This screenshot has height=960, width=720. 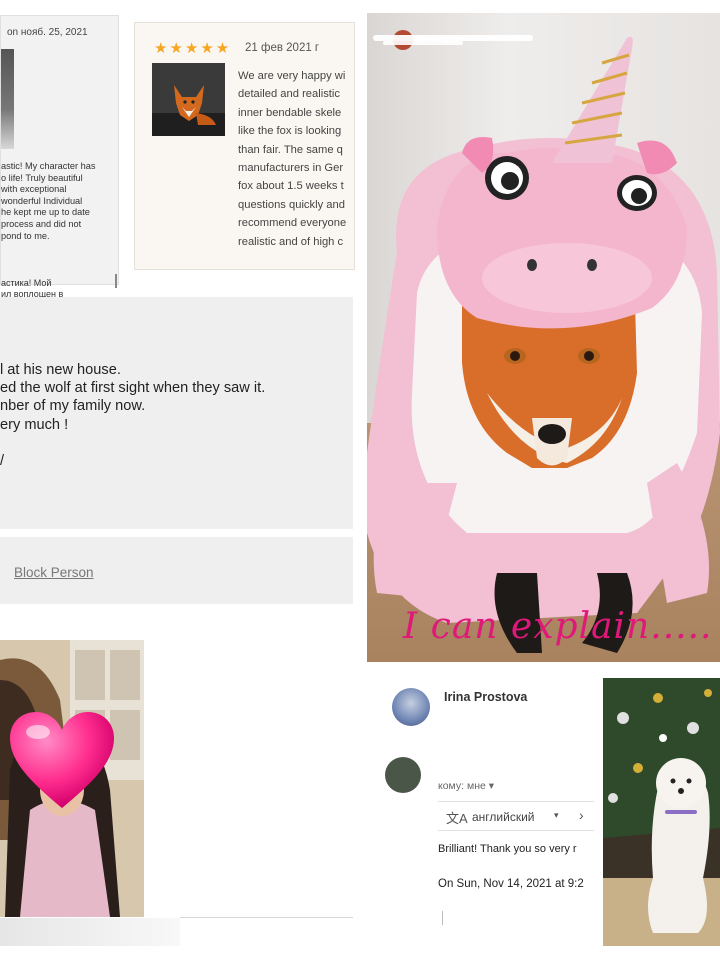 What do you see at coordinates (292, 76) in the screenshot?
I see `review-line: We are very happy wi` at bounding box center [292, 76].